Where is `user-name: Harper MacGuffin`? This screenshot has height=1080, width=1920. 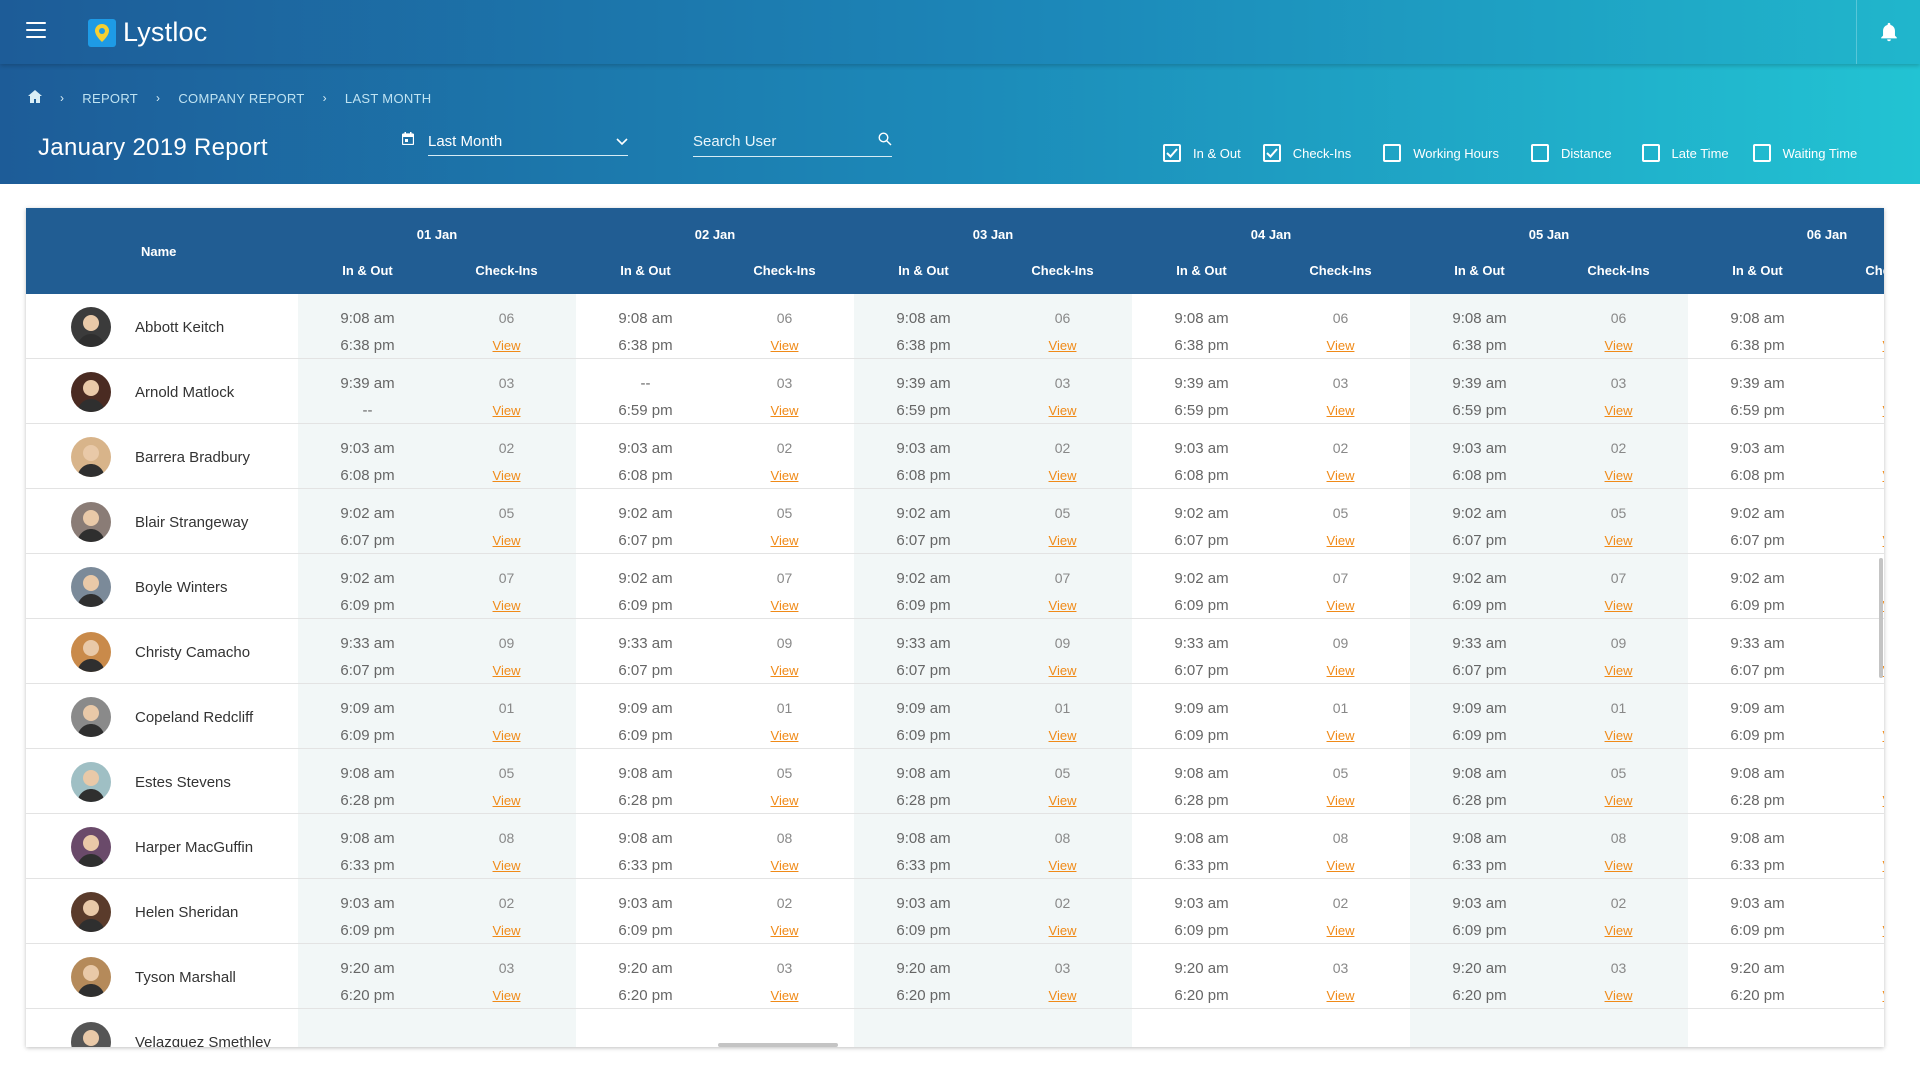 user-name: Harper MacGuffin is located at coordinates (194, 847).